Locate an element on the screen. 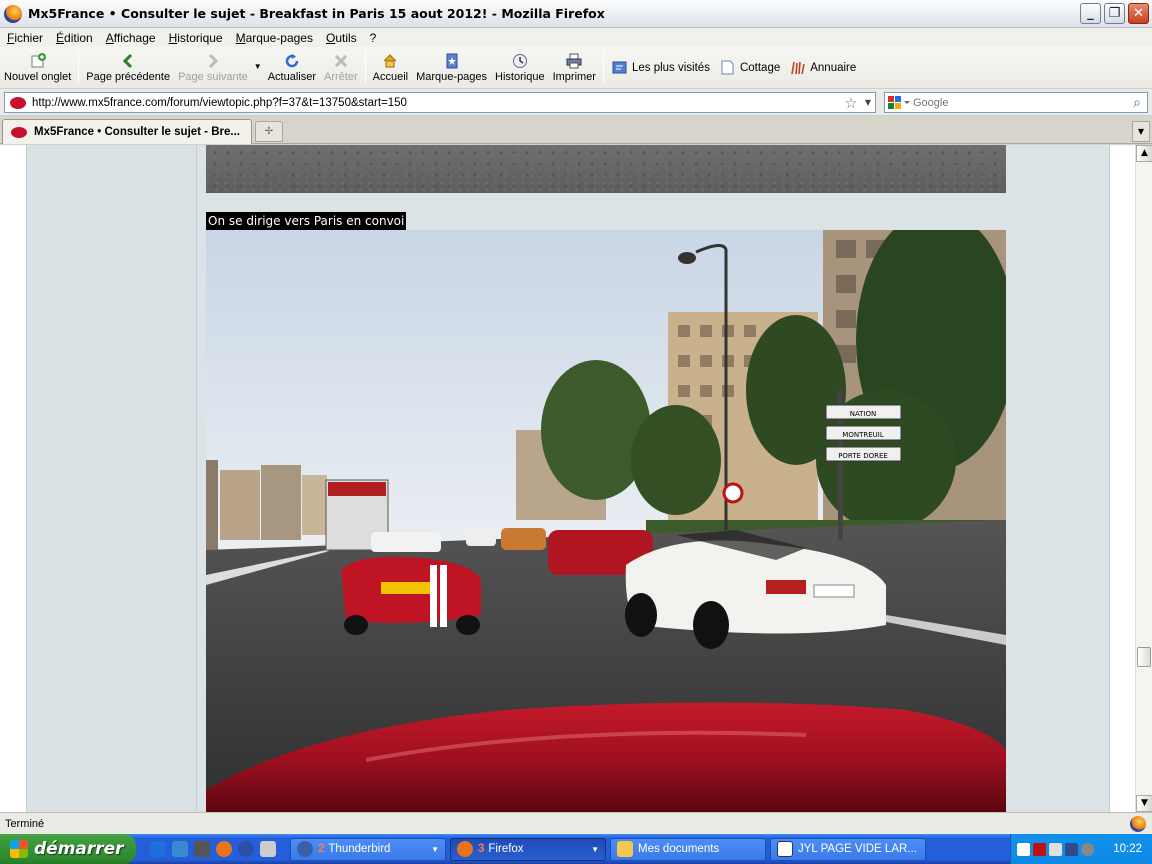 This screenshot has height=864, width=1152. history-button: Historique is located at coordinates (520, 67).